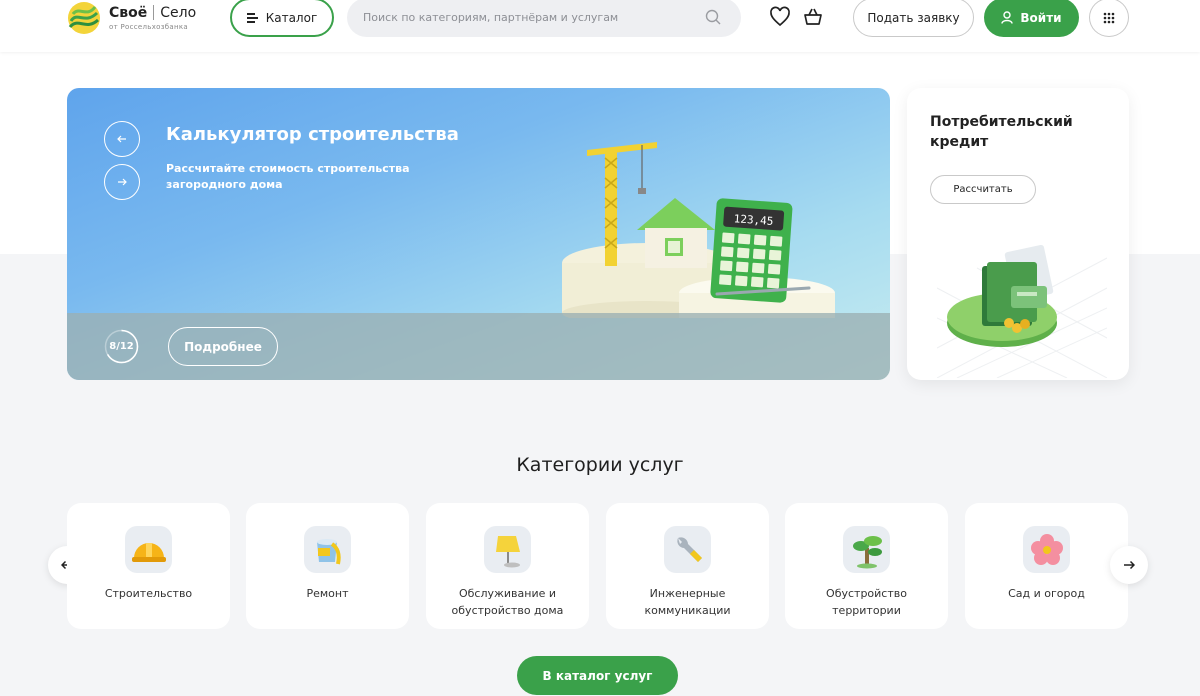 Image resolution: width=1200 pixels, height=696 pixels. Describe the element at coordinates (312, 134) in the screenshot. I see `banner-title: Калькулятор строительства` at that location.